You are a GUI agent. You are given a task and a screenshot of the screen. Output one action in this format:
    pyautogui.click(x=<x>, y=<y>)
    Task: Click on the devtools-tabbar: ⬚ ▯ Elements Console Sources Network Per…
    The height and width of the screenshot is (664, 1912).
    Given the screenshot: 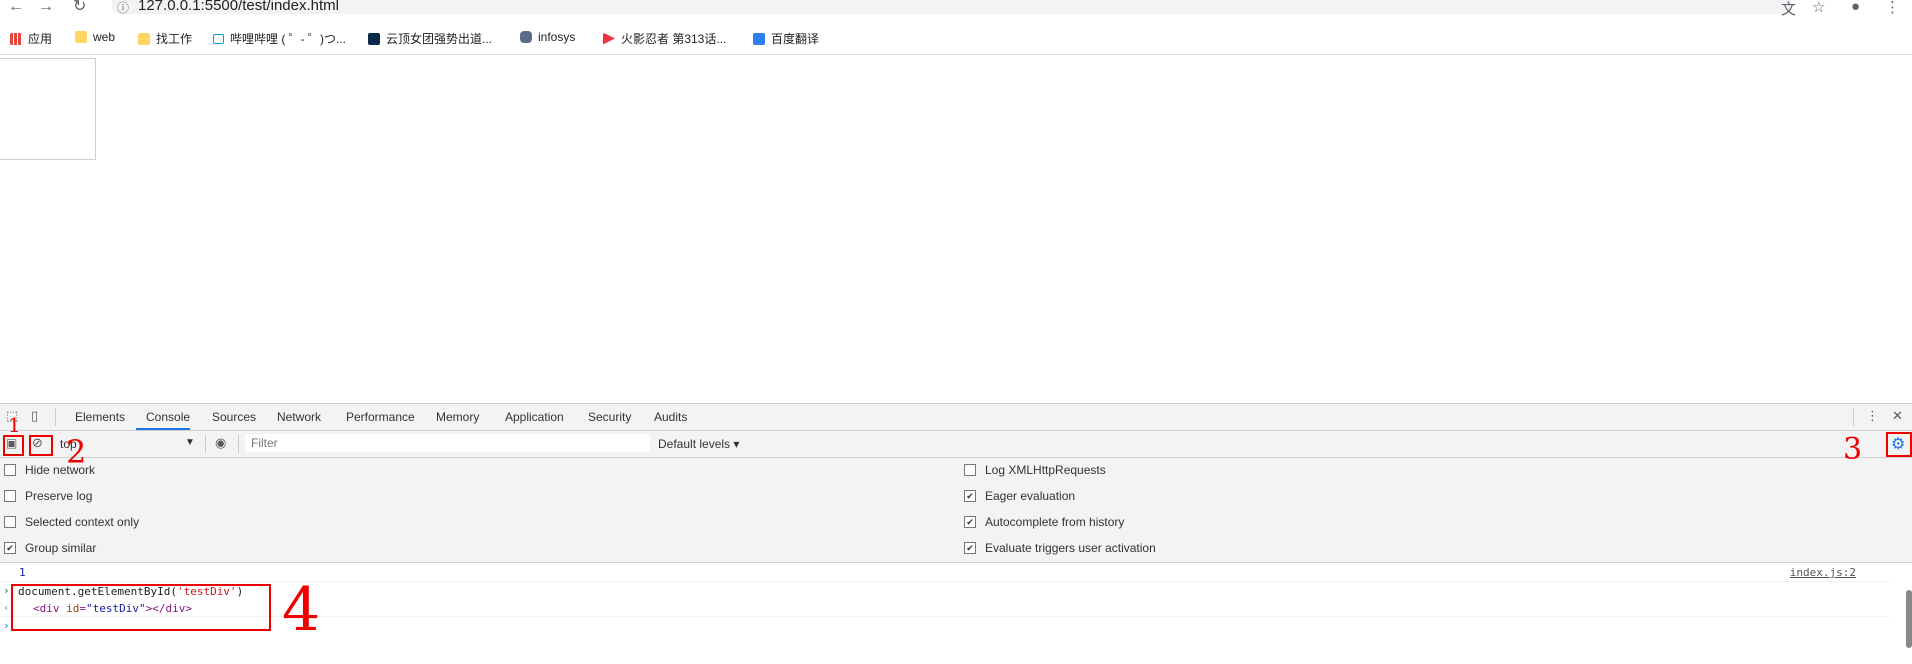 What is the action you would take?
    pyautogui.click(x=956, y=417)
    